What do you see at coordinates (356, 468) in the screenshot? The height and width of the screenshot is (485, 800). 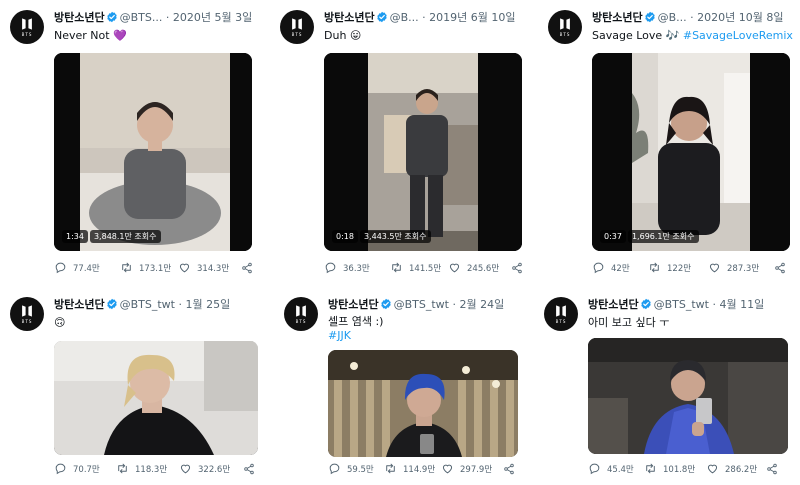 I see `reply-button: 59.5만` at bounding box center [356, 468].